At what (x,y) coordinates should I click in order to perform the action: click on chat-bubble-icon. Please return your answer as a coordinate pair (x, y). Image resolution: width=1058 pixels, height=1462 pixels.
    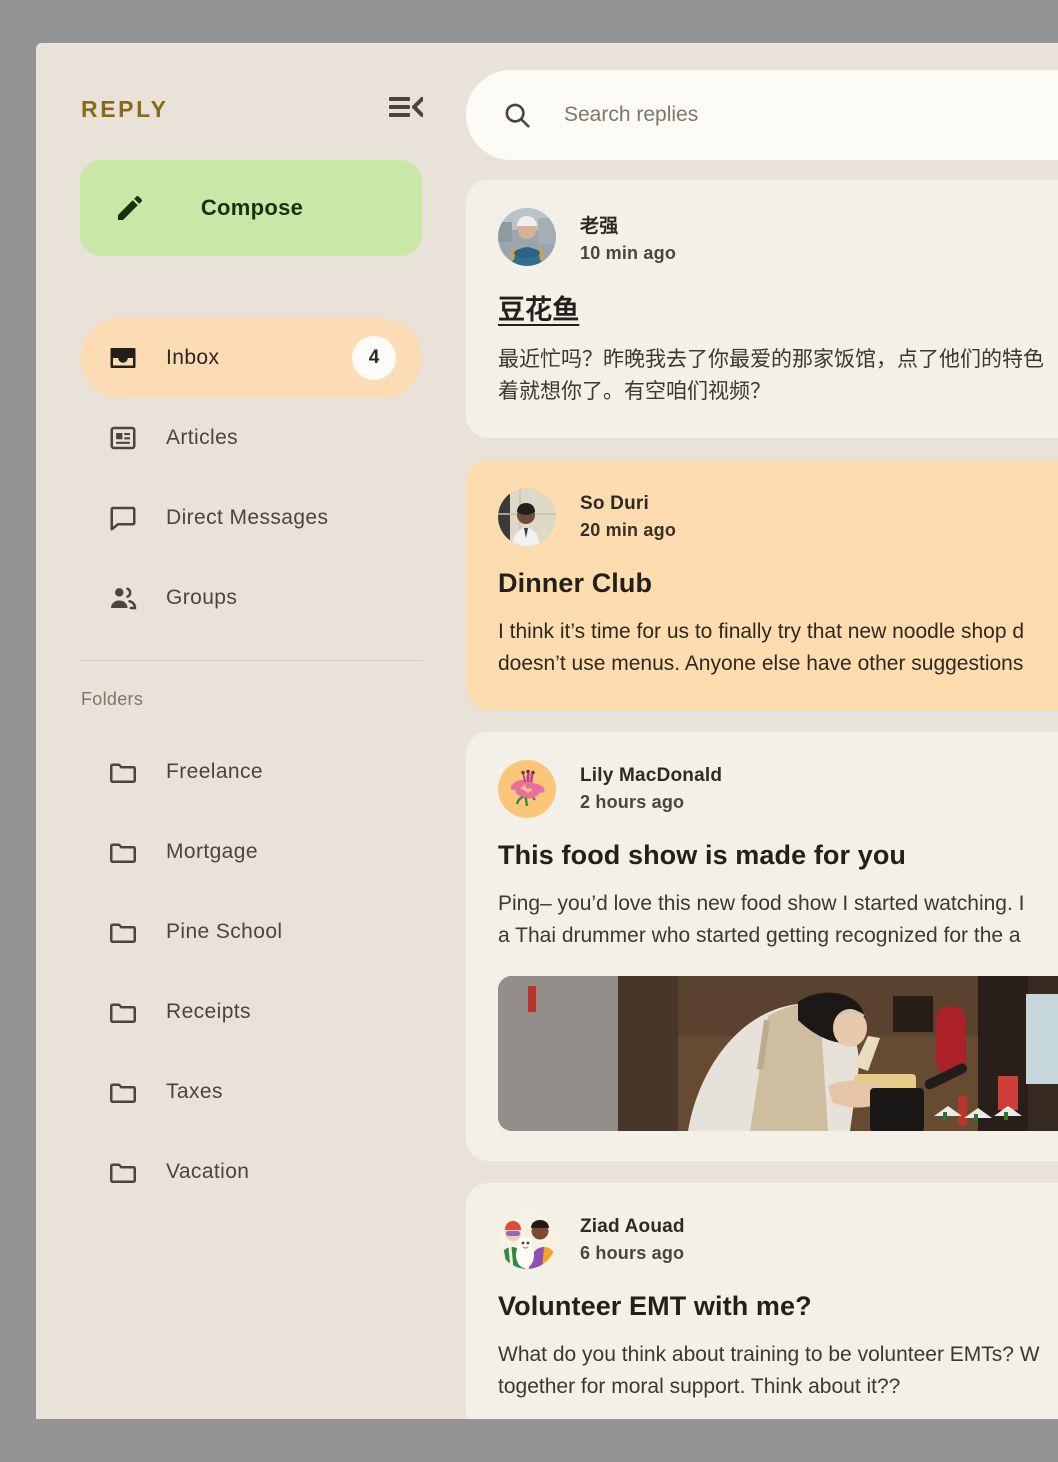
    Looking at the image, I should click on (123, 518).